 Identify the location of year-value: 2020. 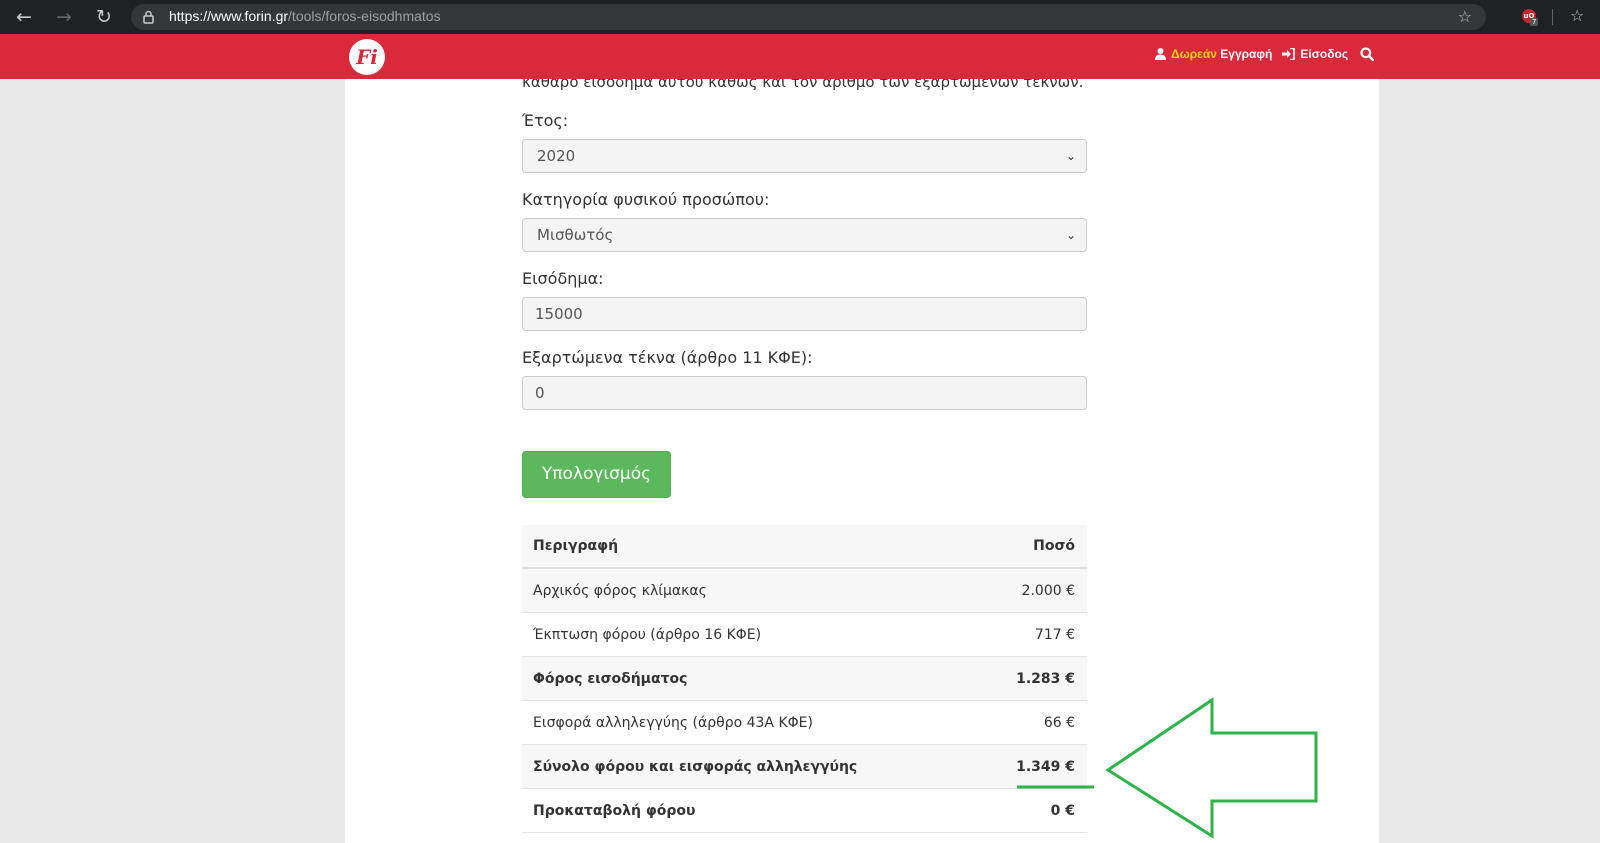
(556, 156).